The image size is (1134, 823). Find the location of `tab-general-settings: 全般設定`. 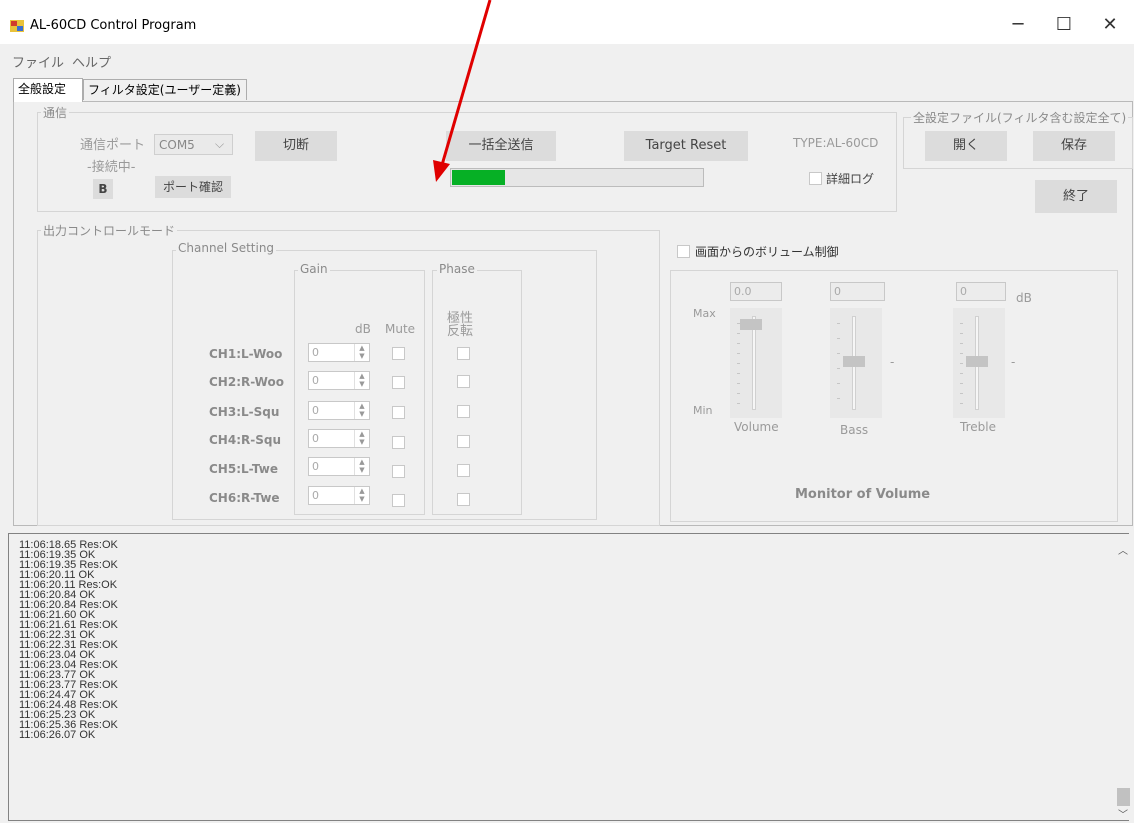

tab-general-settings: 全般設定 is located at coordinates (48, 90).